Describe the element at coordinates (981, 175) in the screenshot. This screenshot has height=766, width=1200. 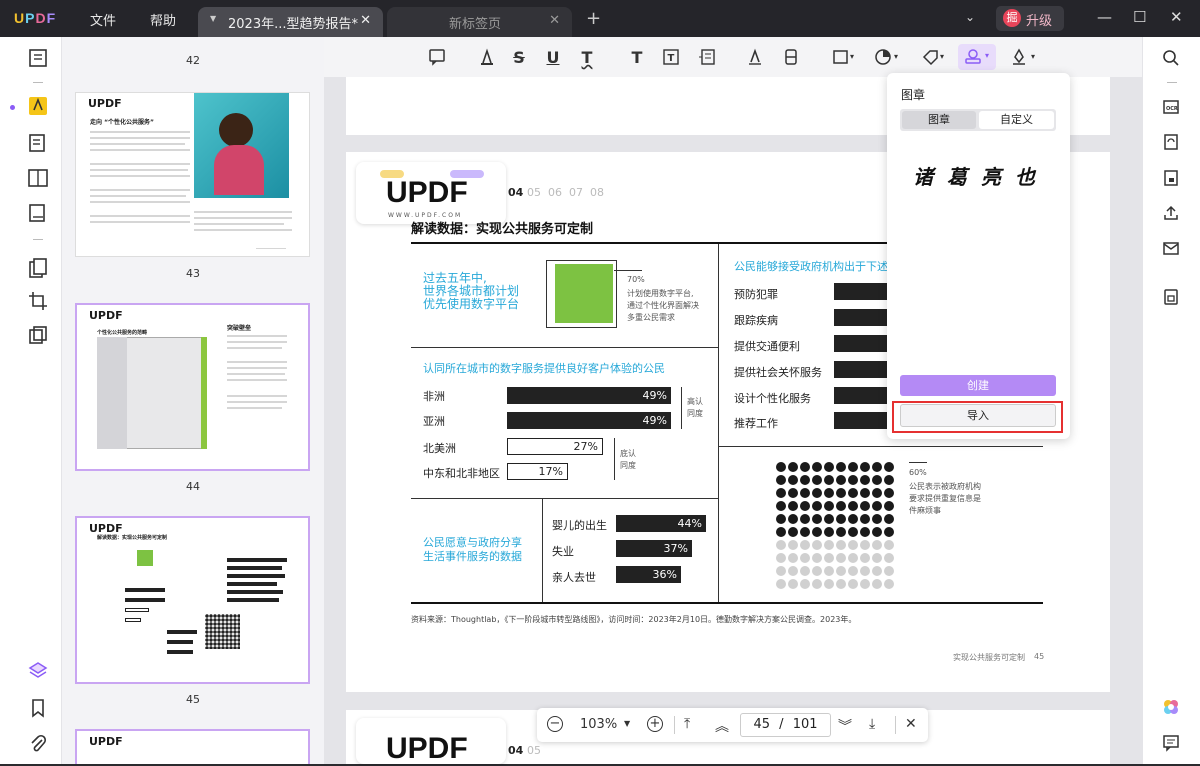
I see `stamp-preview: 诸葛亮也` at that location.